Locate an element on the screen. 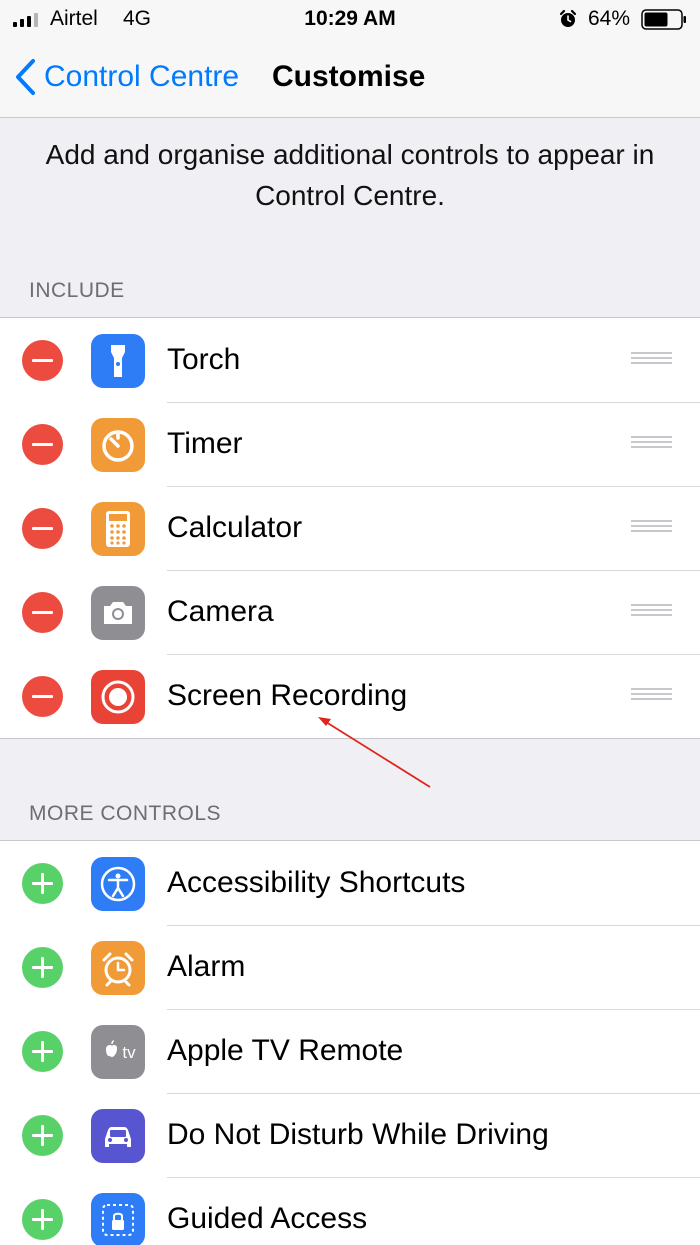  list-item: Screen Recording is located at coordinates (350, 696).